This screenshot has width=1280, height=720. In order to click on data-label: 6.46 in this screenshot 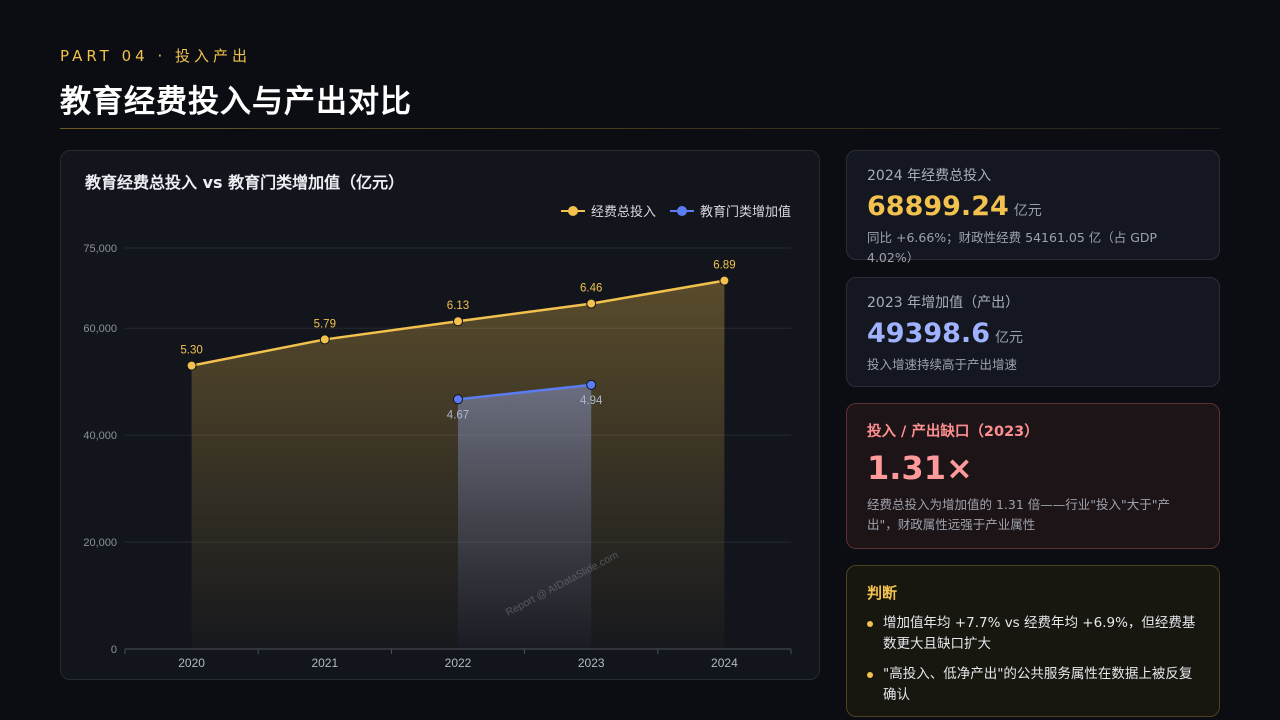, I will do `click(591, 289)`.